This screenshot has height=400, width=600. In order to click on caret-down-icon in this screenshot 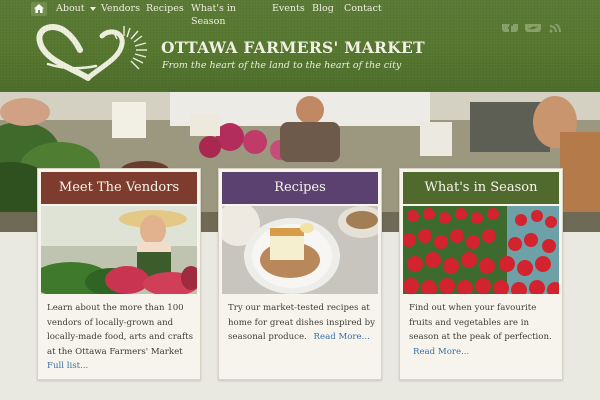, I will do `click(92, 8)`.